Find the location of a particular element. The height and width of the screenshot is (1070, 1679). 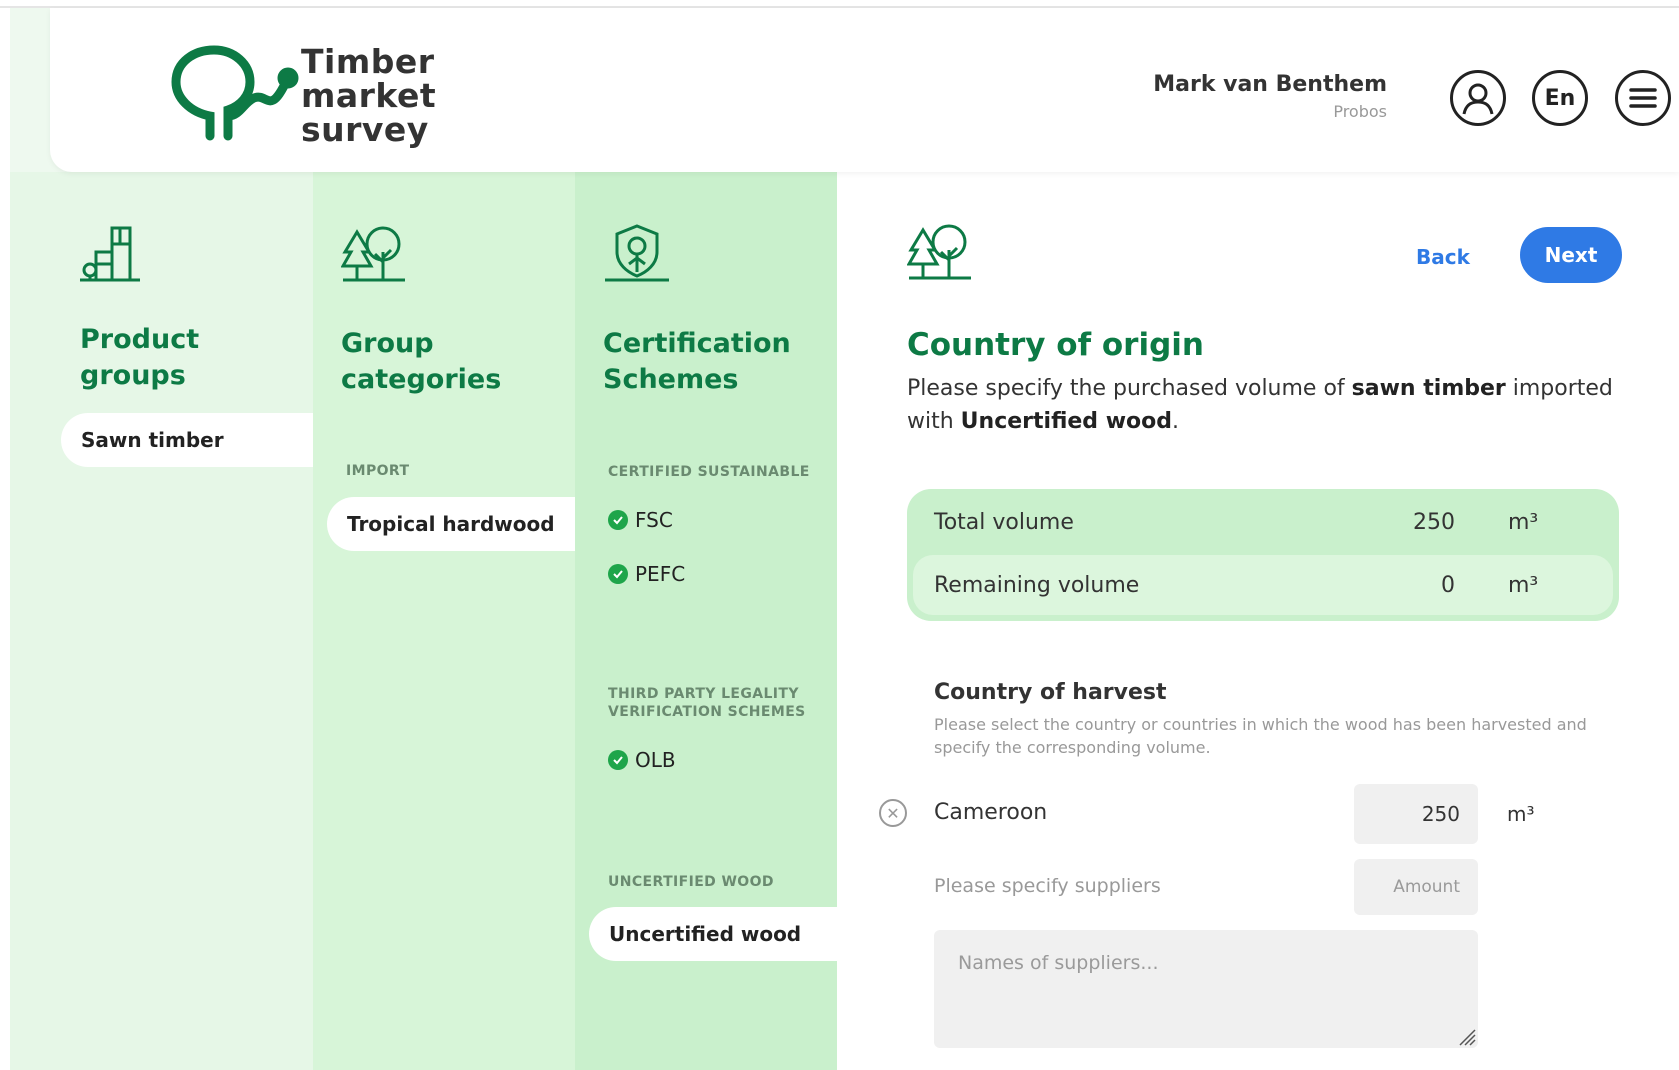

total-volume-row: Total volume 250 m³ is located at coordinates (1263, 522).